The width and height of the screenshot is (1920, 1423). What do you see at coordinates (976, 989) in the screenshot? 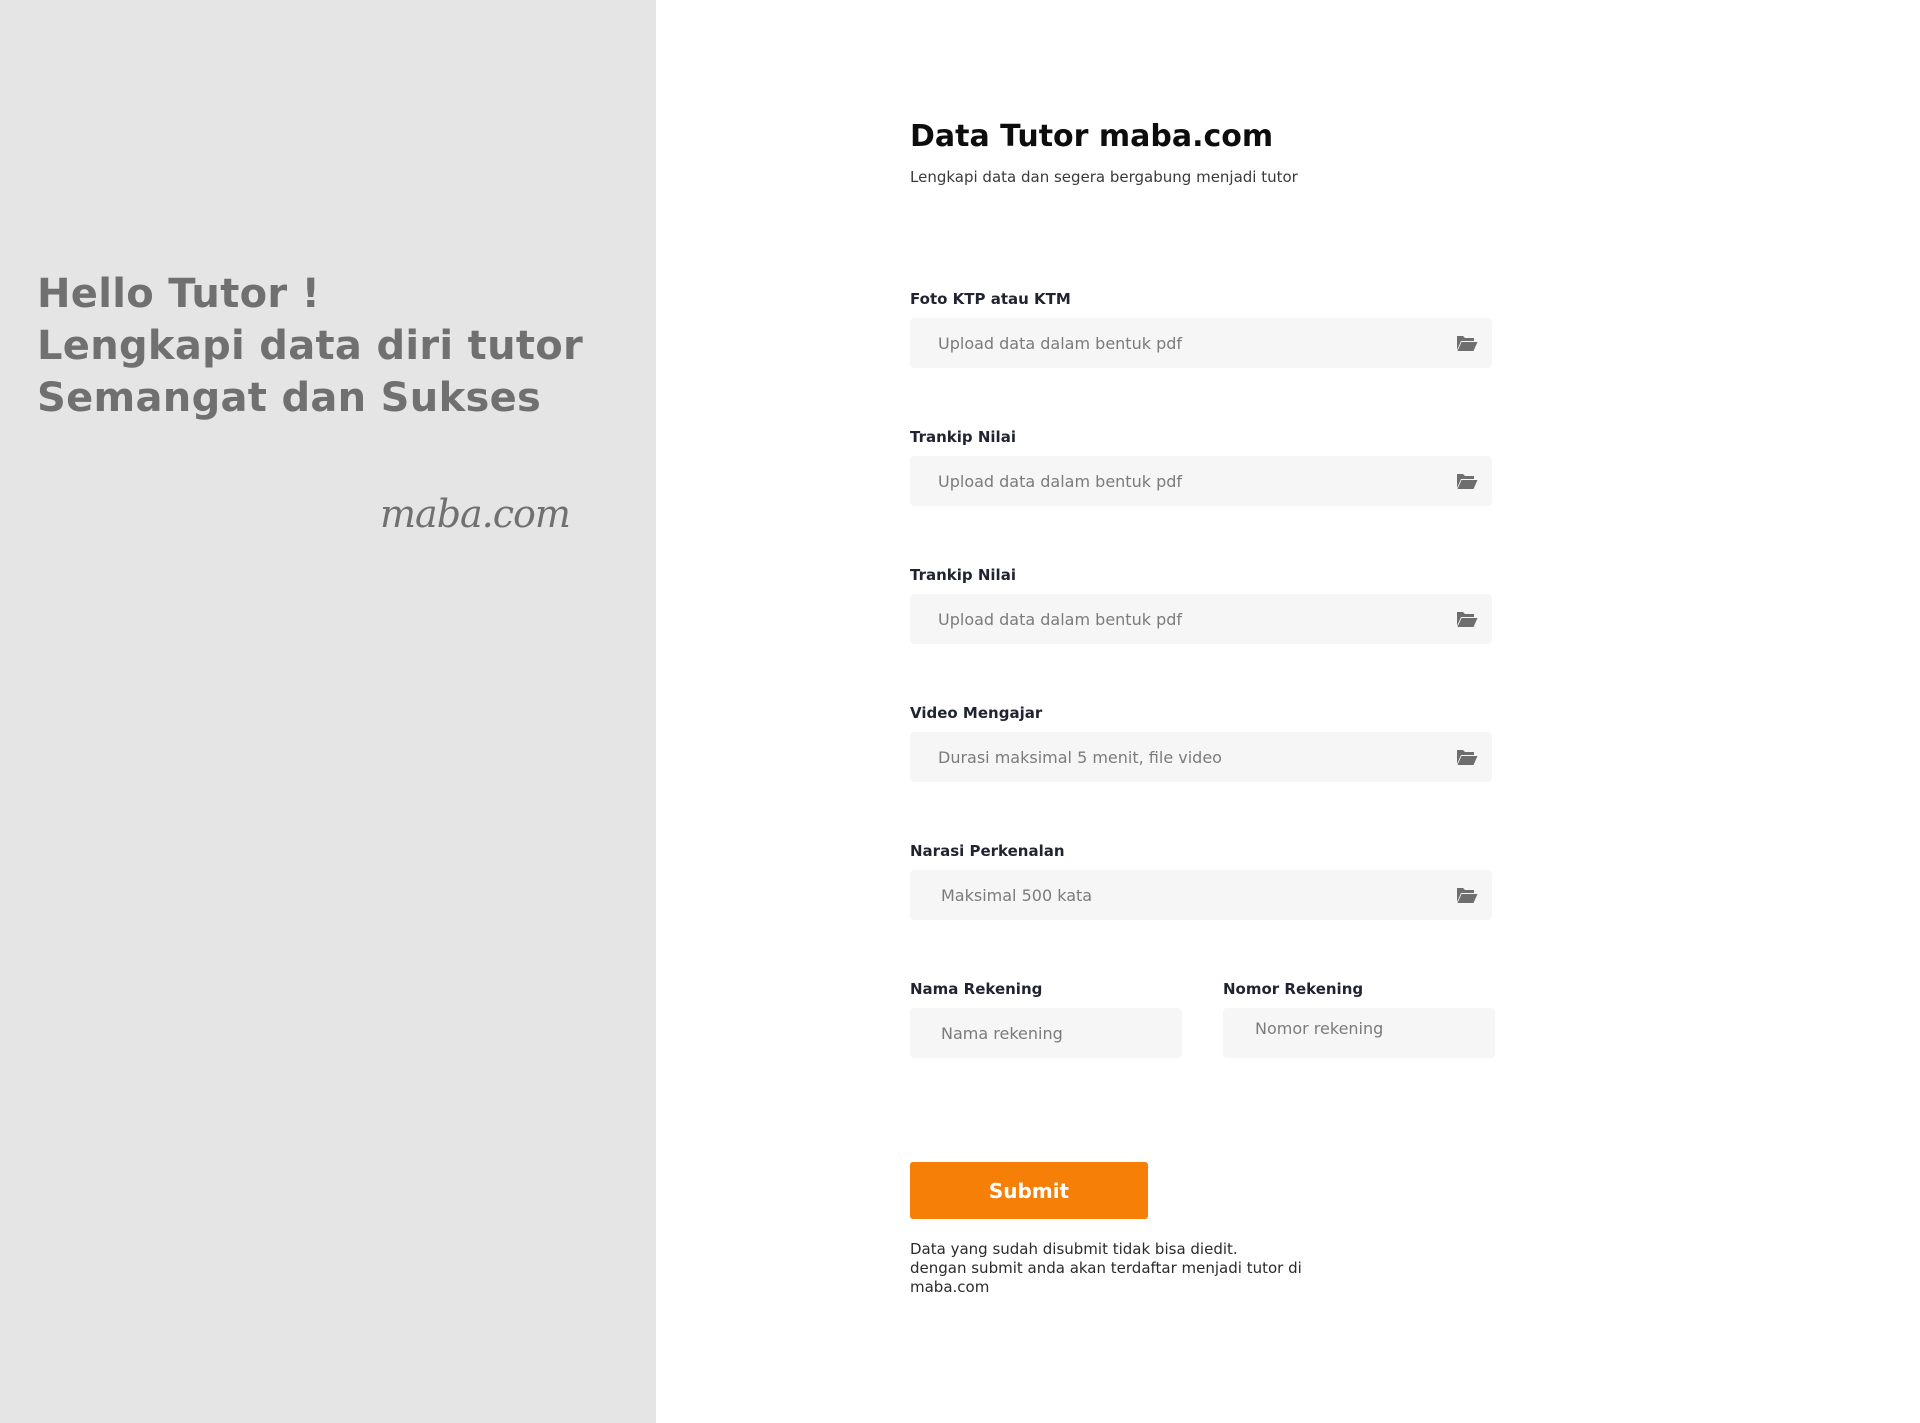
I see `field-label: Nama Rekening` at bounding box center [976, 989].